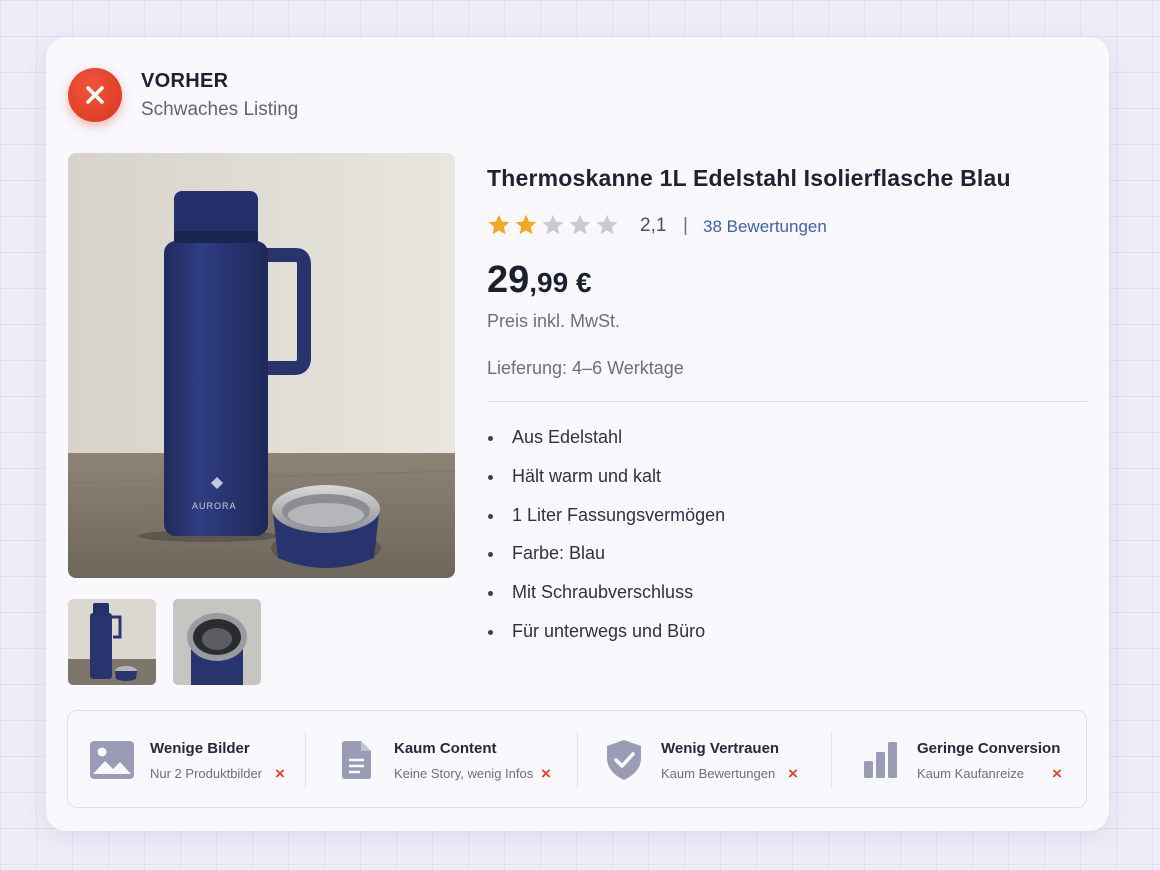  What do you see at coordinates (445, 748) in the screenshot?
I see `issue-title: Kaum Content` at bounding box center [445, 748].